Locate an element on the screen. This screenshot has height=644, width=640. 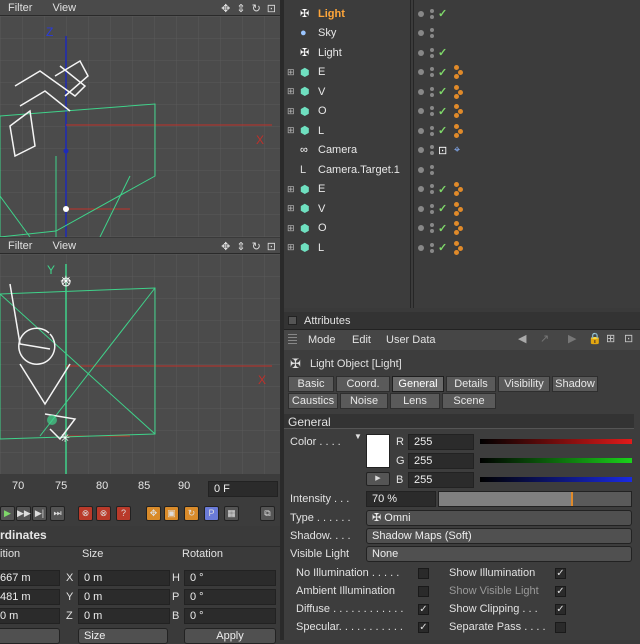
b-slider is located at coordinates (556, 479).